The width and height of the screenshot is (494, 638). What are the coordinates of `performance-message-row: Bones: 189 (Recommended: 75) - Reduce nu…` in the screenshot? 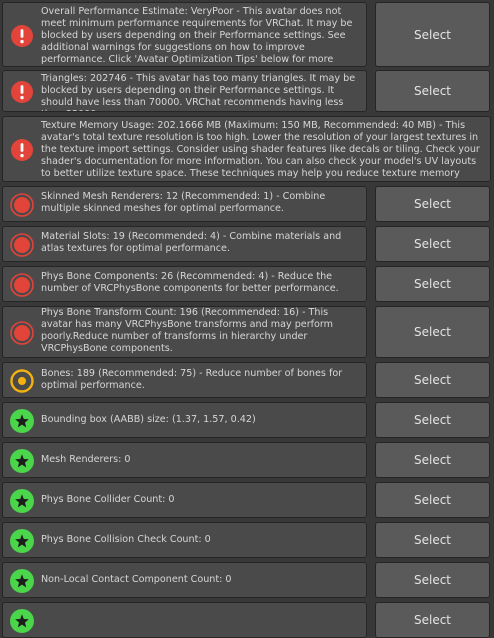 It's located at (247, 380).